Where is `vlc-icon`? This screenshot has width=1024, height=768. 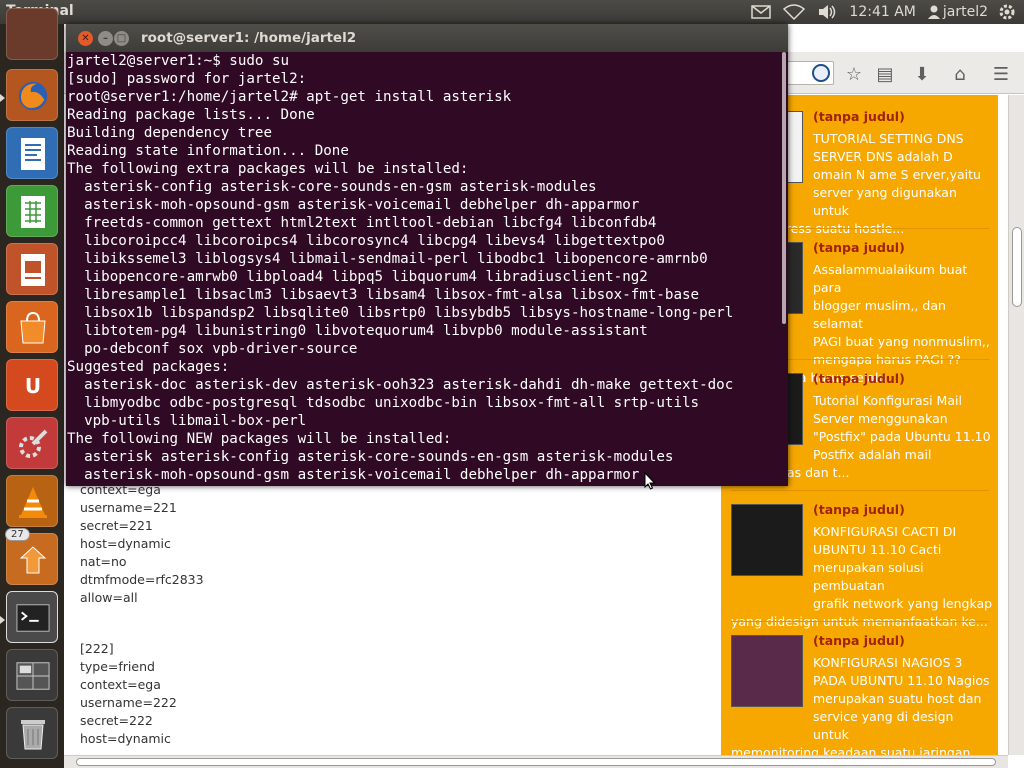 vlc-icon is located at coordinates (32, 501).